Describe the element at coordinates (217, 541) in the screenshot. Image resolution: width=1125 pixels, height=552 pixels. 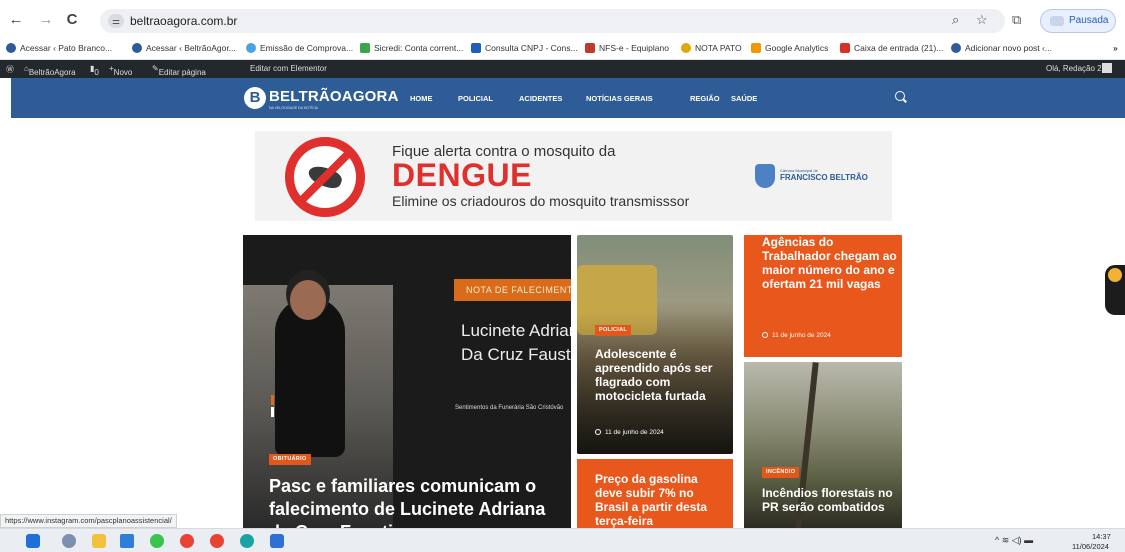
I see `chrome-profile-icon` at that location.